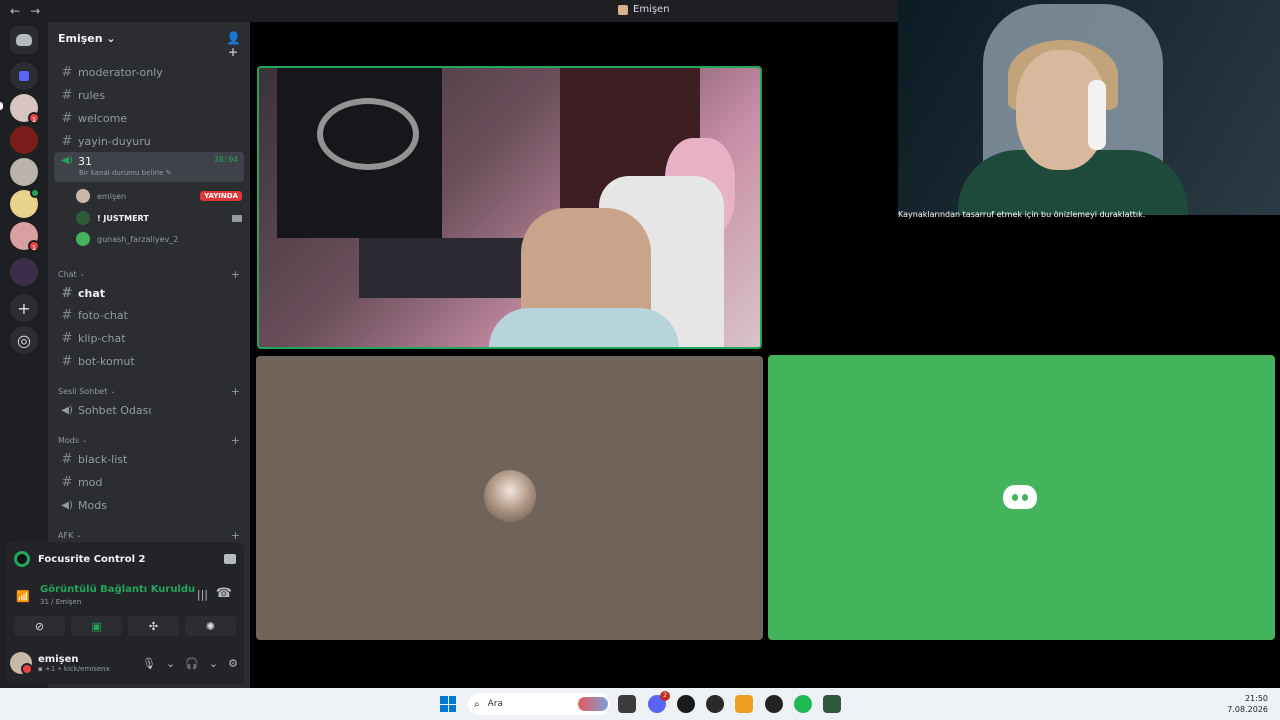 Image resolution: width=1280 pixels, height=720 pixels. Describe the element at coordinates (665, 696) in the screenshot. I see `notification-badge: 2` at that location.